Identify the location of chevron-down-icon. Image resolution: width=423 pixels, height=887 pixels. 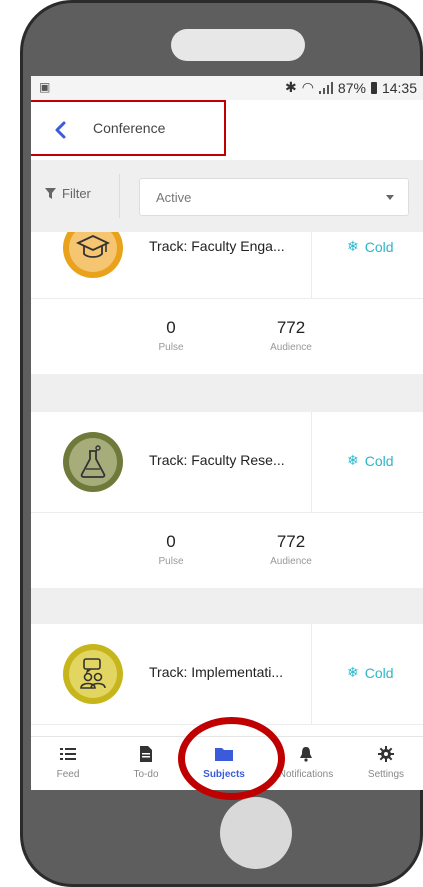
(390, 197).